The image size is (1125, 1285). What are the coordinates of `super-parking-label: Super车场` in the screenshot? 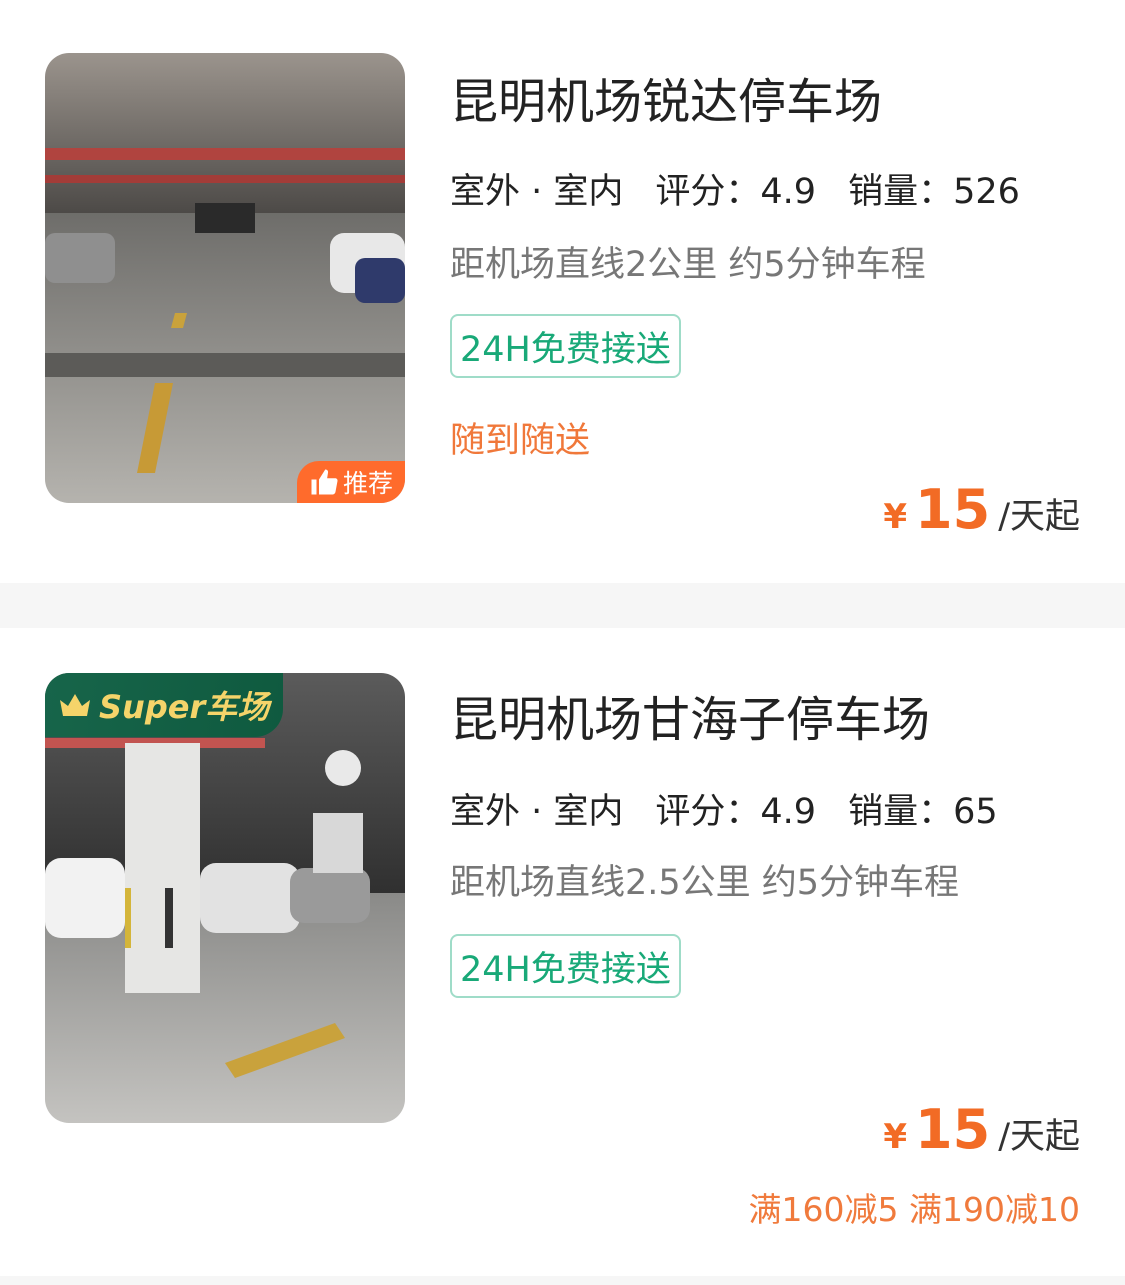 It's located at (184, 707).